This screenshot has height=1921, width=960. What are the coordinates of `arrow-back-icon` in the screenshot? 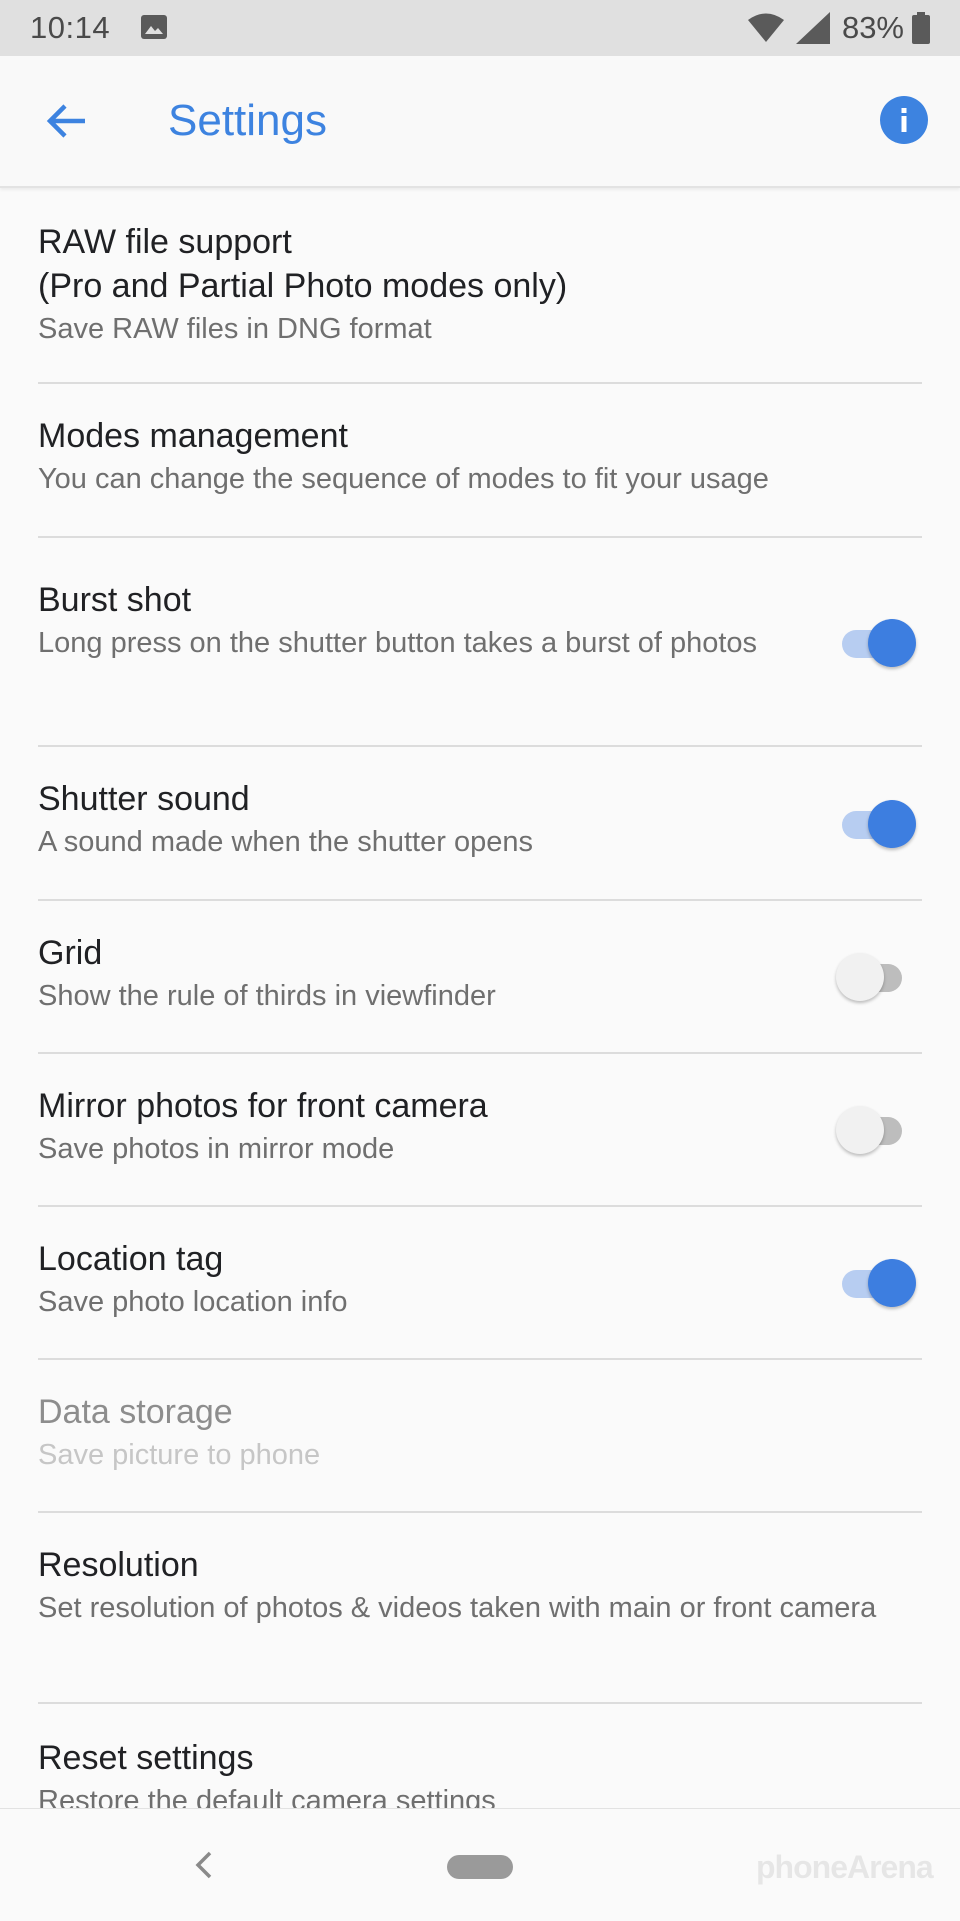 It's located at (65, 121).